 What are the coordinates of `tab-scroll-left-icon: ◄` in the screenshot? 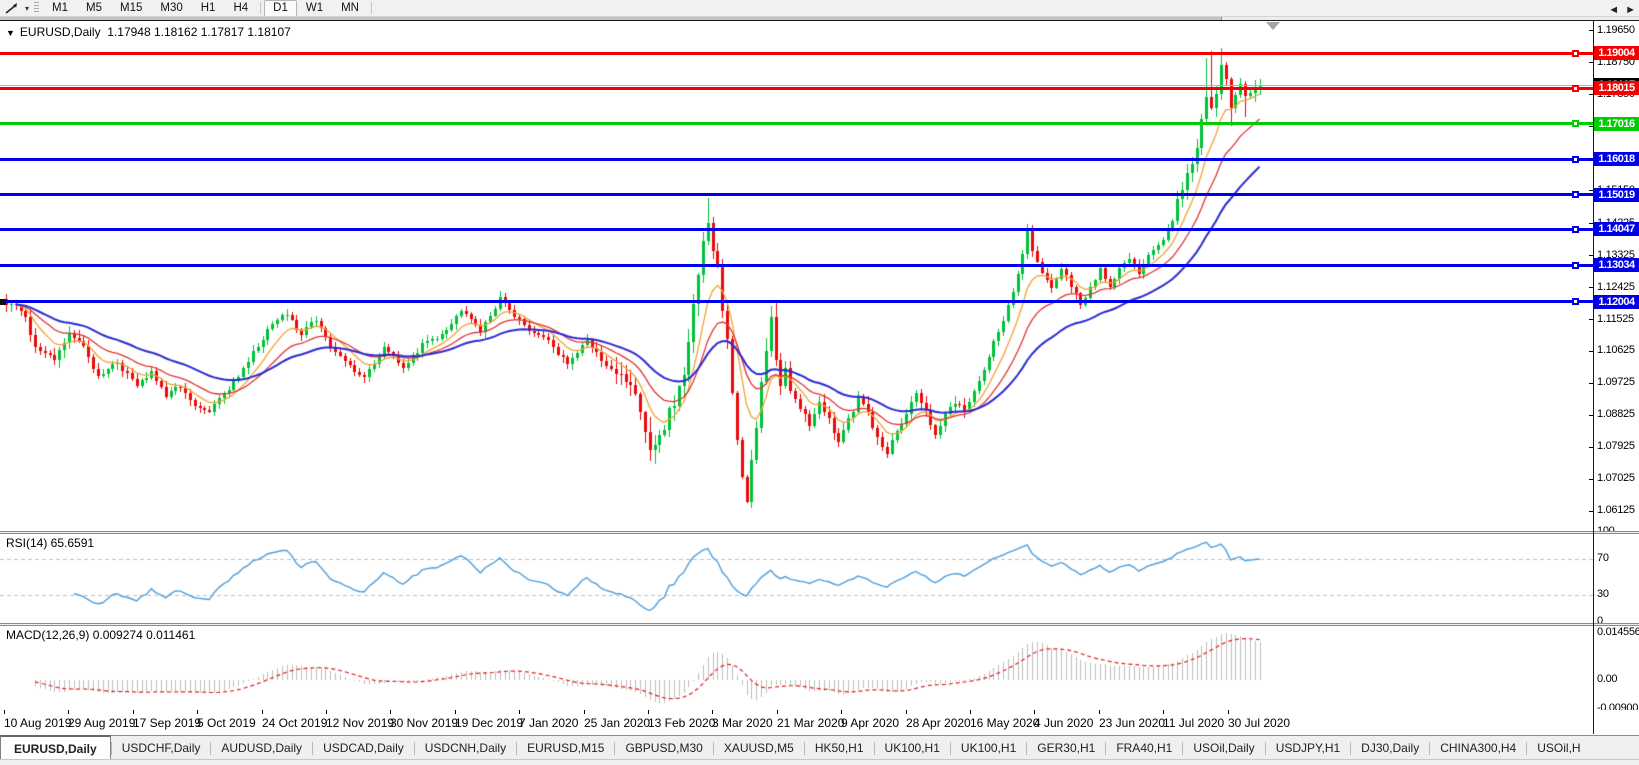 It's located at (1613, 10).